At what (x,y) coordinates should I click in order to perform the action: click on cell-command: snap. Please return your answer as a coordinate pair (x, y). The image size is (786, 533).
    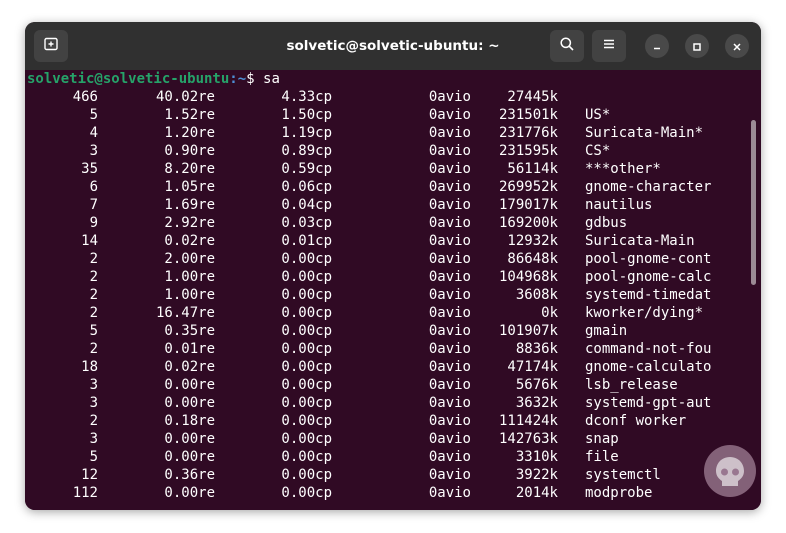
    Looking at the image, I should click on (602, 439).